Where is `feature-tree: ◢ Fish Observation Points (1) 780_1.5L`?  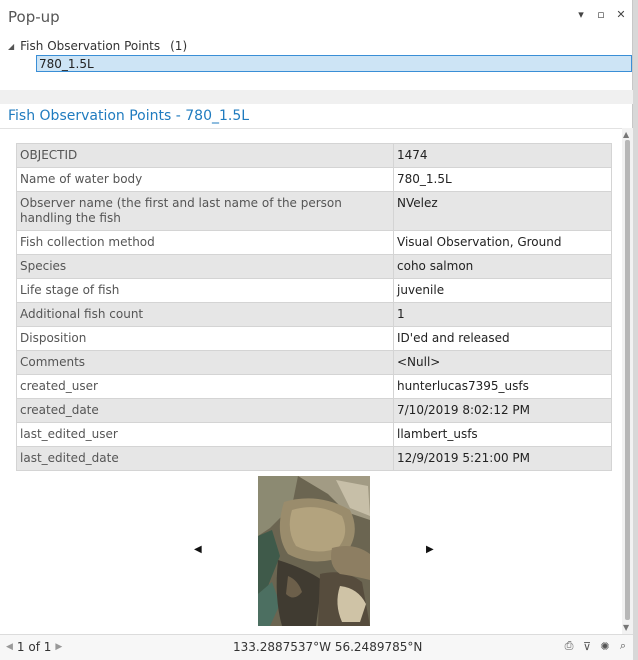 feature-tree: ◢ Fish Observation Points (1) 780_1.5L is located at coordinates (316, 63).